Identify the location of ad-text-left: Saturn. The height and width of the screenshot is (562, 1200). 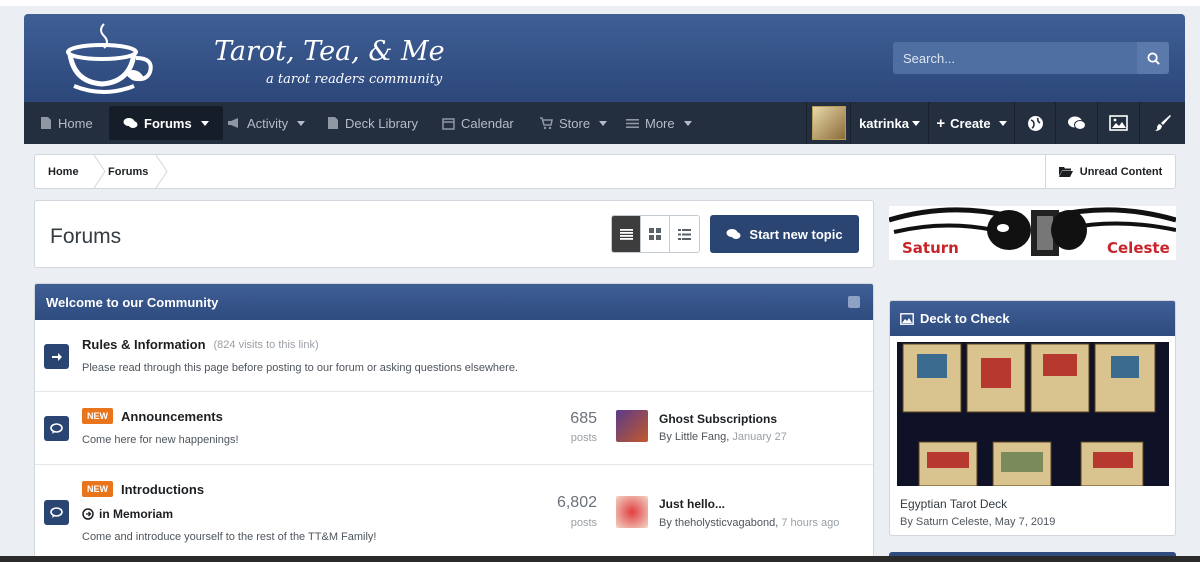
(930, 248).